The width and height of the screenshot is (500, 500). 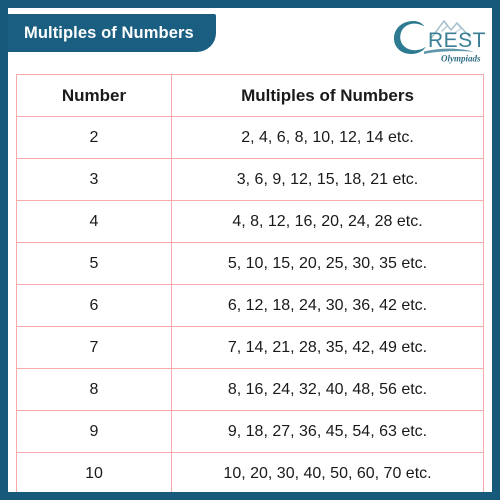 I want to click on table-row: 2 2, 4, 6, 8, 10, 12, 14 etc., so click(x=250, y=137).